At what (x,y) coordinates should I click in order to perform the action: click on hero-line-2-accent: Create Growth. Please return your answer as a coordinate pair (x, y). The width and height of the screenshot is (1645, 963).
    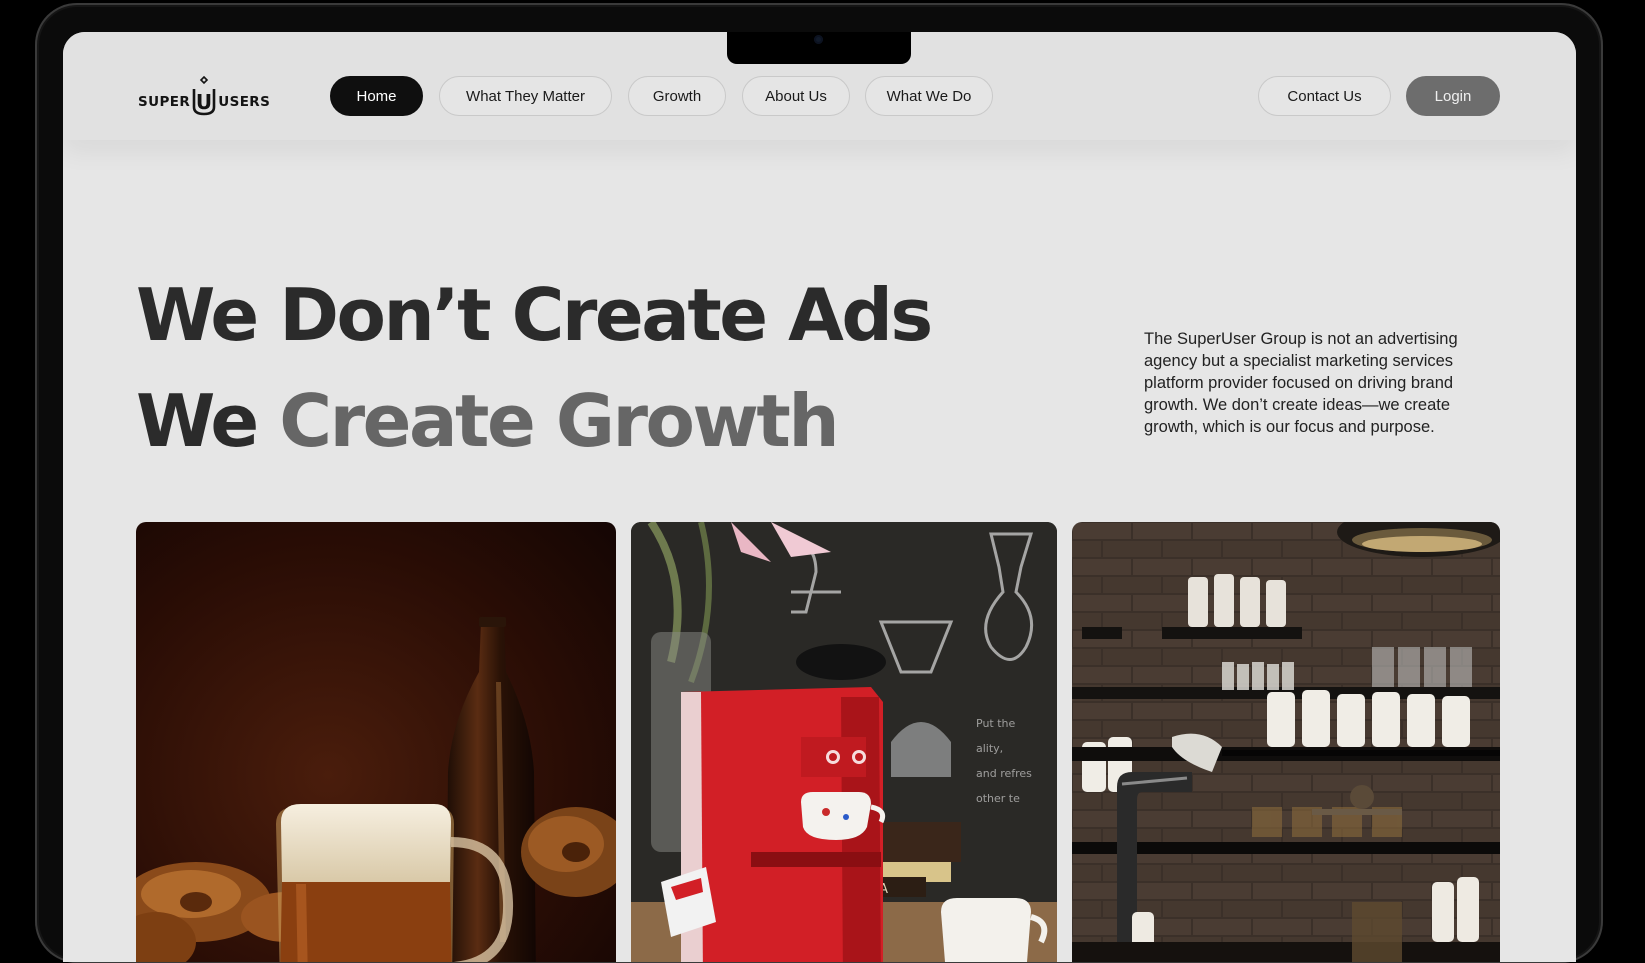
    Looking at the image, I should click on (559, 421).